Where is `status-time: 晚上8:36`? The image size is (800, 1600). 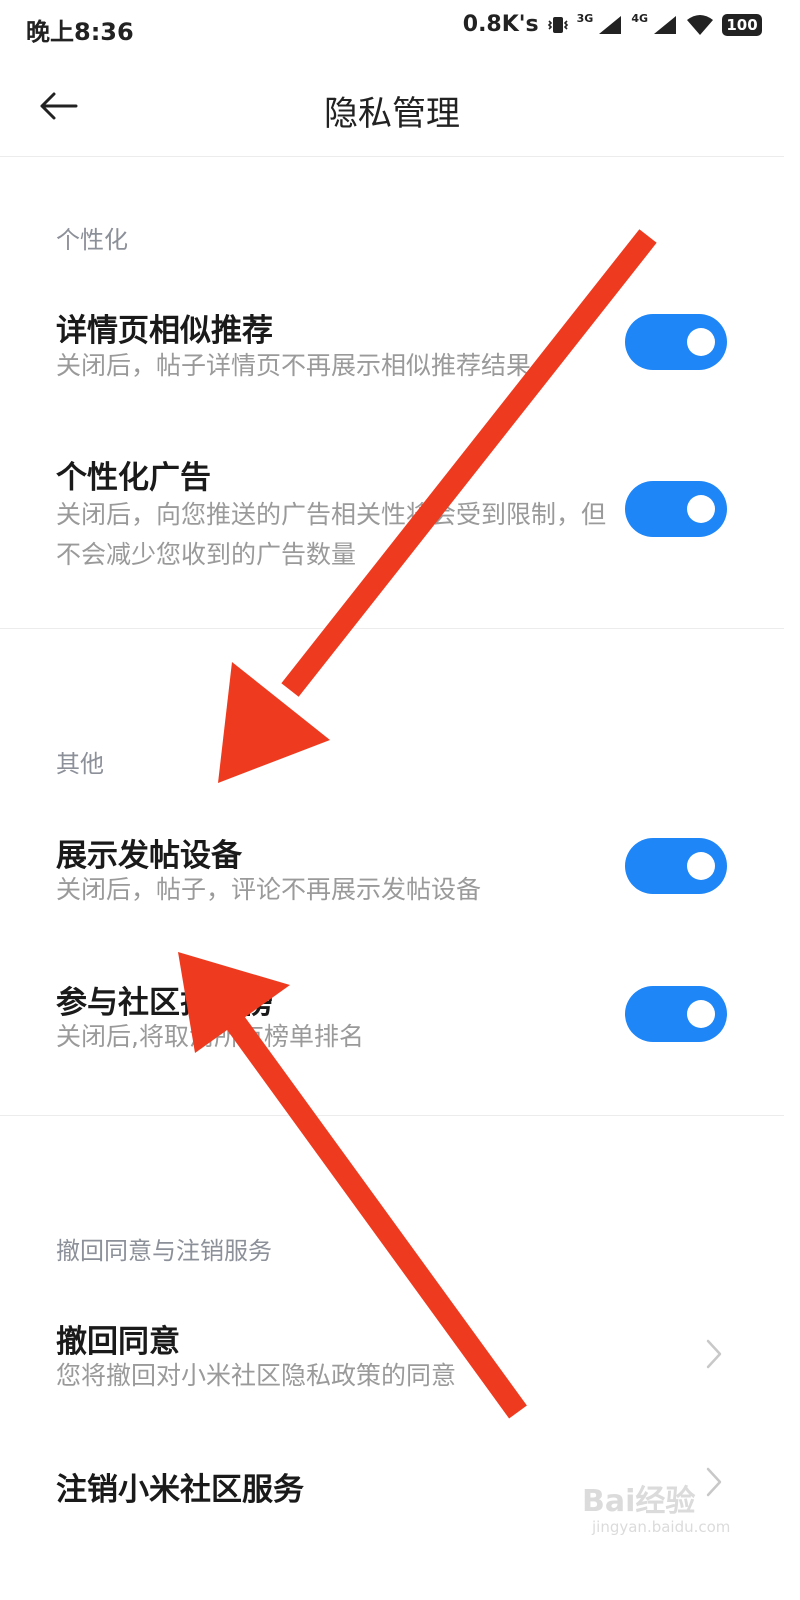 status-time: 晚上8:36 is located at coordinates (80, 32).